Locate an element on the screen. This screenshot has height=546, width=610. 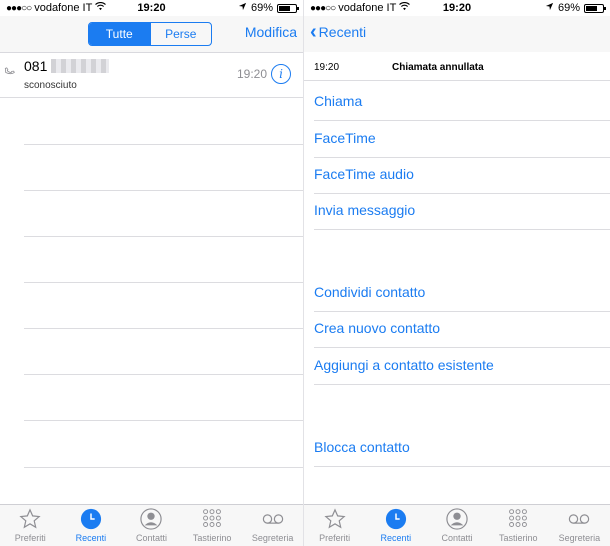
call-detail-row: 19:20 Chiamata annullata is located at coordinates (457, 66).